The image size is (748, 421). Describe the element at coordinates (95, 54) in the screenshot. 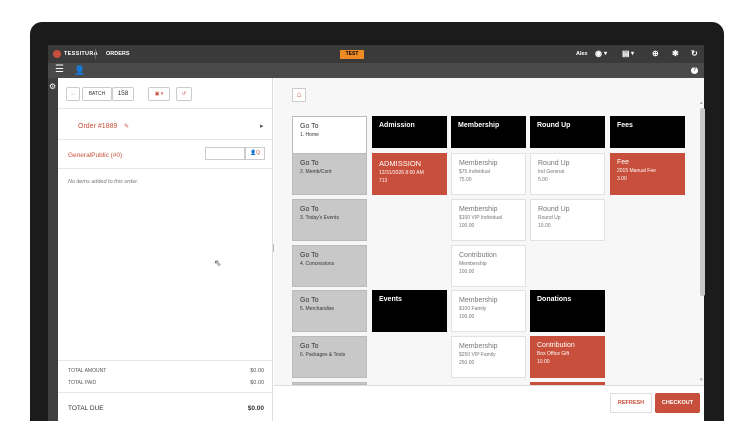

I see `nav-divider` at that location.